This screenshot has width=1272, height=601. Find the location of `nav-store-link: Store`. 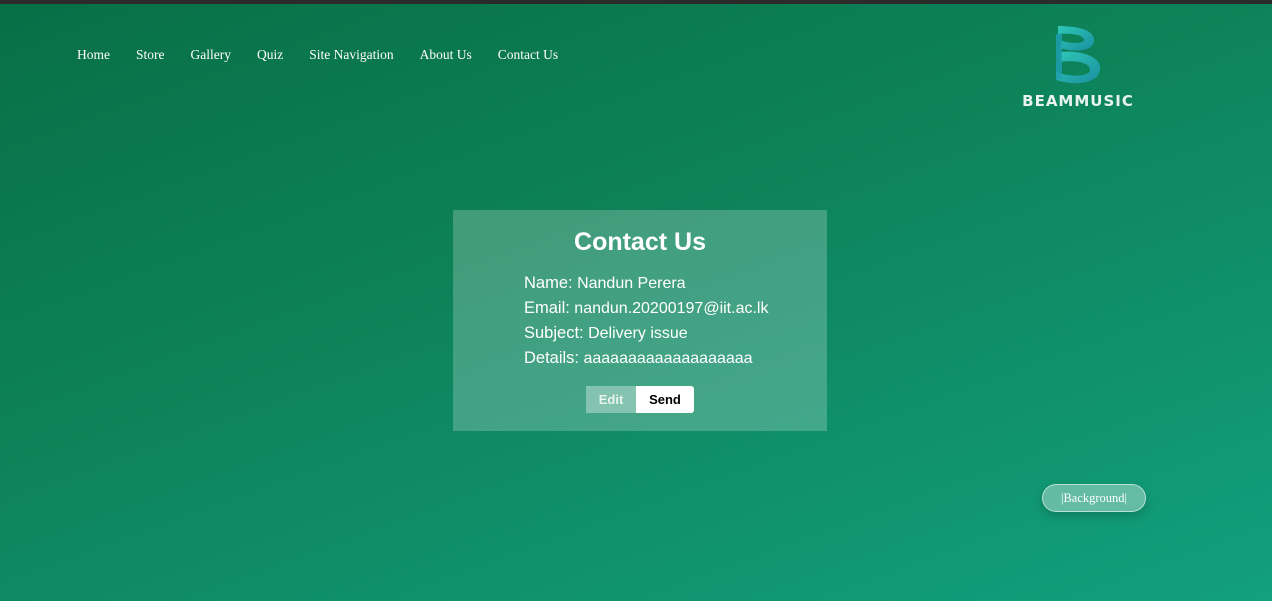

nav-store-link: Store is located at coordinates (150, 55).